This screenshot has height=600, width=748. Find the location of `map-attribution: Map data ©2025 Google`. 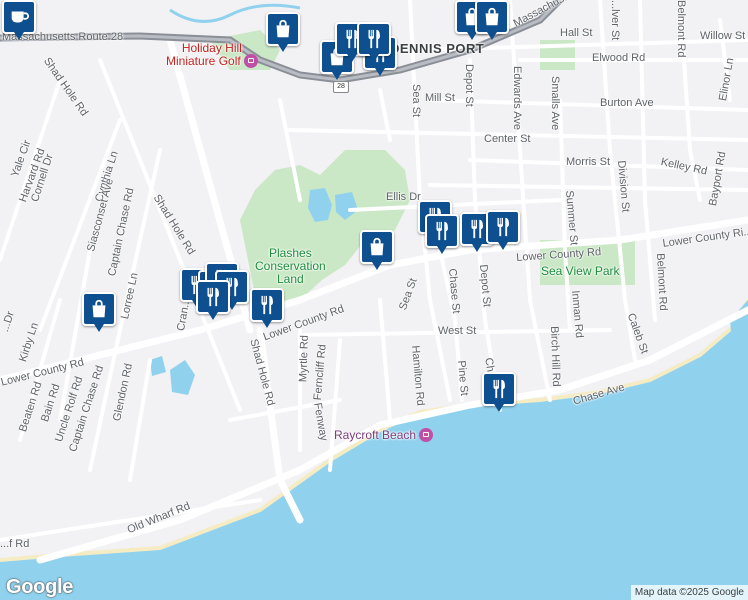

map-attribution: Map data ©2025 Google is located at coordinates (689, 592).